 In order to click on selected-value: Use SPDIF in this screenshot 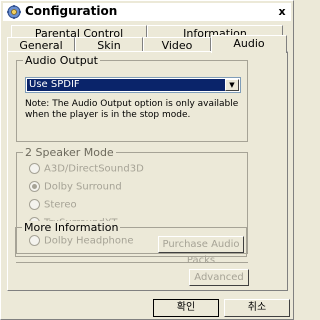, I will do `click(126, 85)`.